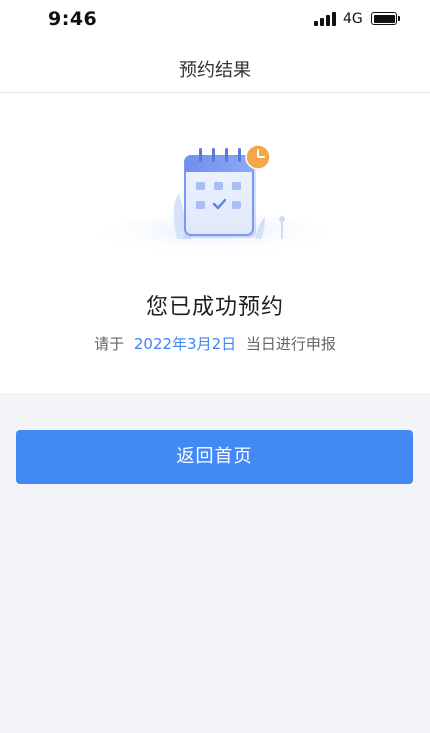 Image resolution: width=430 pixels, height=733 pixels. I want to click on nav-bar: 预约结果, so click(215, 66).